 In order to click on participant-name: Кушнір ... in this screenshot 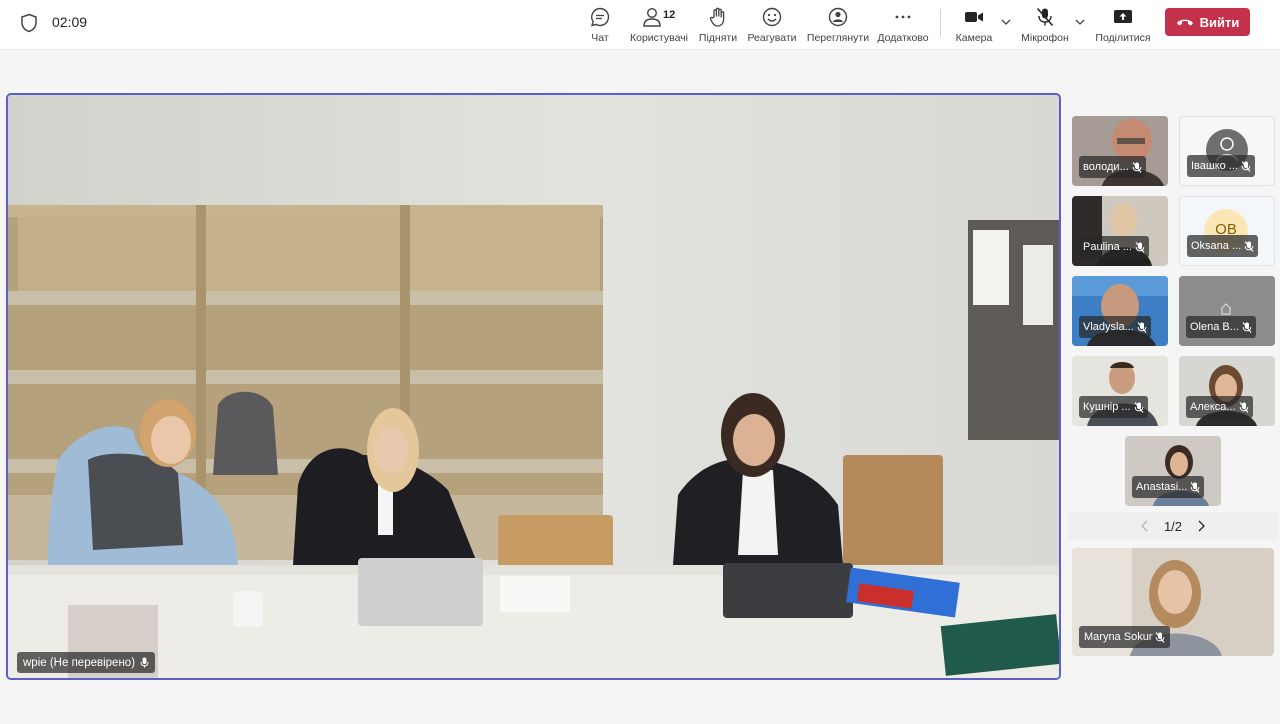, I will do `click(1107, 407)`.